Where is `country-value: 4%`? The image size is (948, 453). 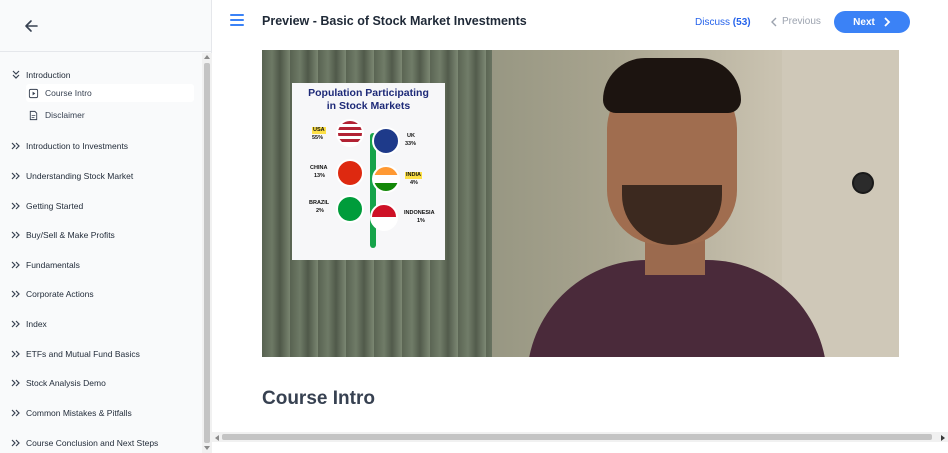
country-value: 4% is located at coordinates (414, 183).